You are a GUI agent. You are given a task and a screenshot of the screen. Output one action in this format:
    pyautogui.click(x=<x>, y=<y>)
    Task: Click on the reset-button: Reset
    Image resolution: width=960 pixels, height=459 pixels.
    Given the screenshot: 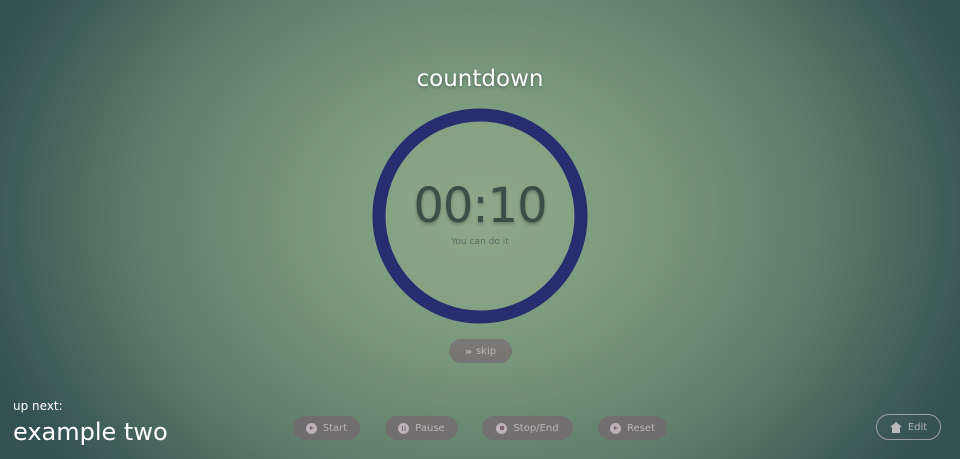 What is the action you would take?
    pyautogui.click(x=632, y=428)
    